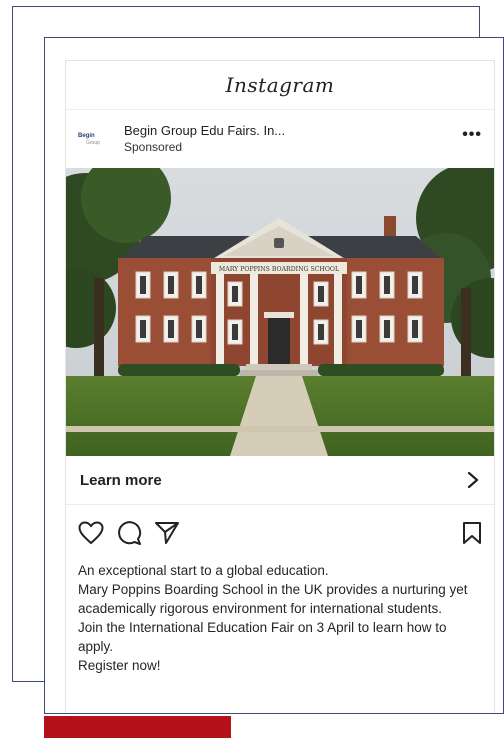 The width and height of the screenshot is (504, 738). I want to click on action-bar, so click(280, 533).